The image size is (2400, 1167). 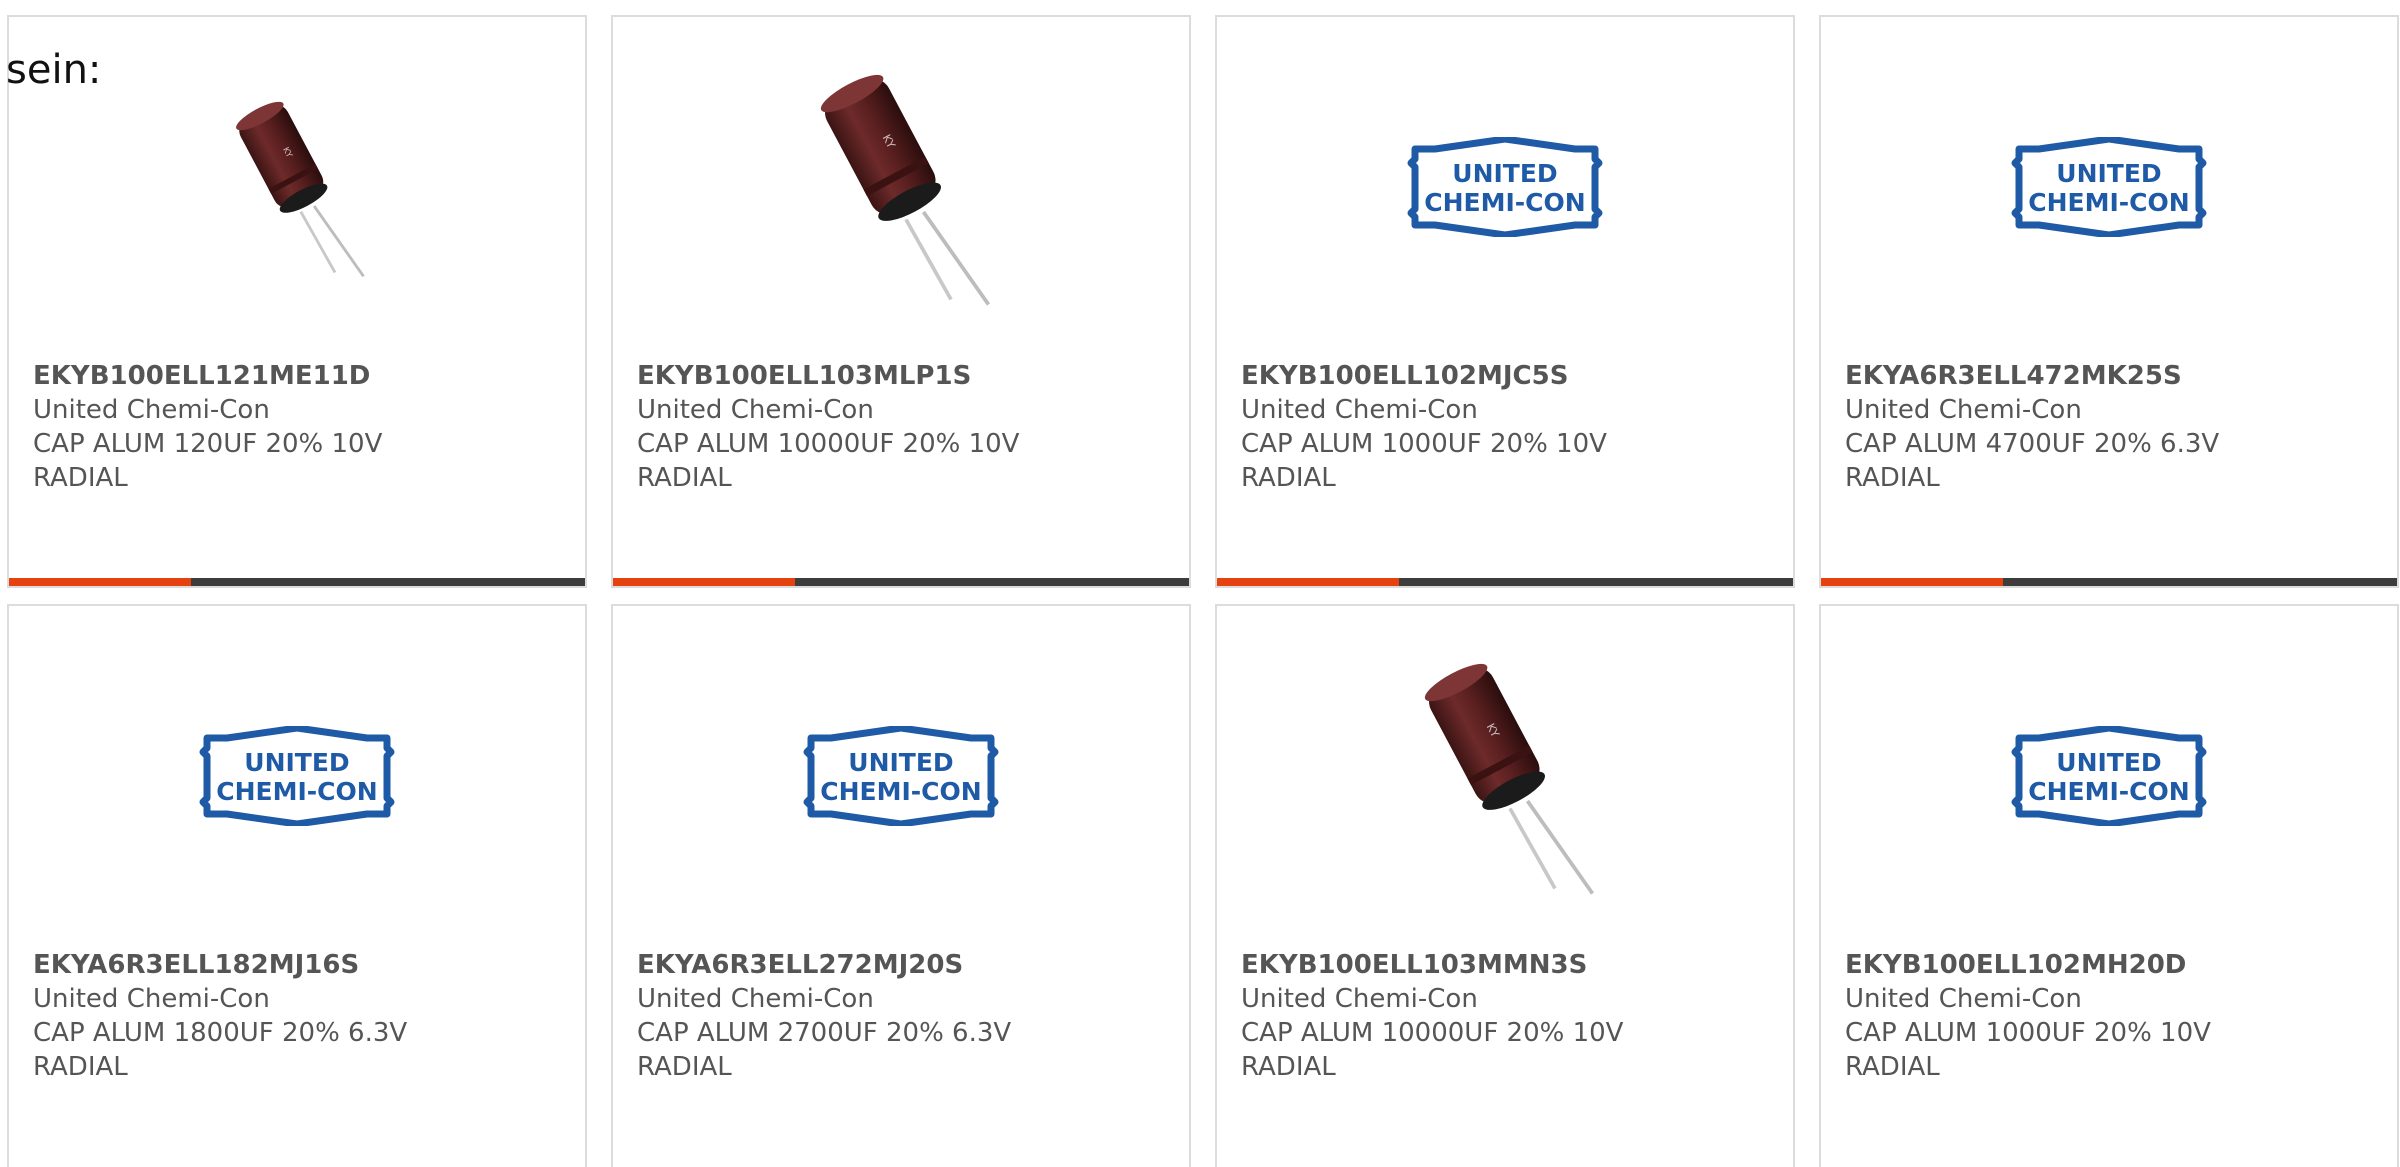 What do you see at coordinates (54, 70) in the screenshot?
I see `intro-text: sein:` at bounding box center [54, 70].